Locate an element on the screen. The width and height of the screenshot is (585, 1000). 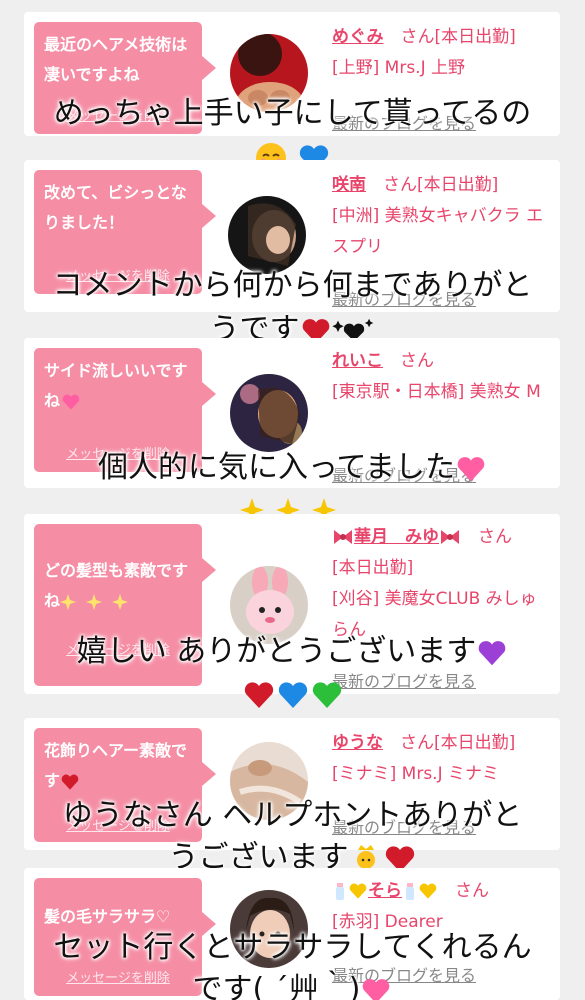
message-text: どの髪型も素敵ですね is located at coordinates (116, 585).